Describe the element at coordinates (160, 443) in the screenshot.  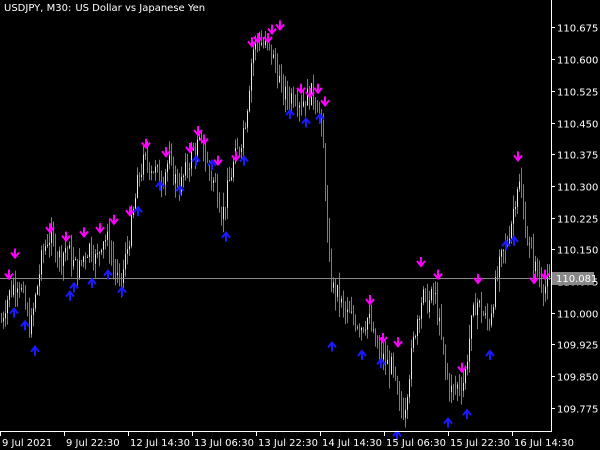
I see `x-tick-label: 12 Jul 14:30` at that location.